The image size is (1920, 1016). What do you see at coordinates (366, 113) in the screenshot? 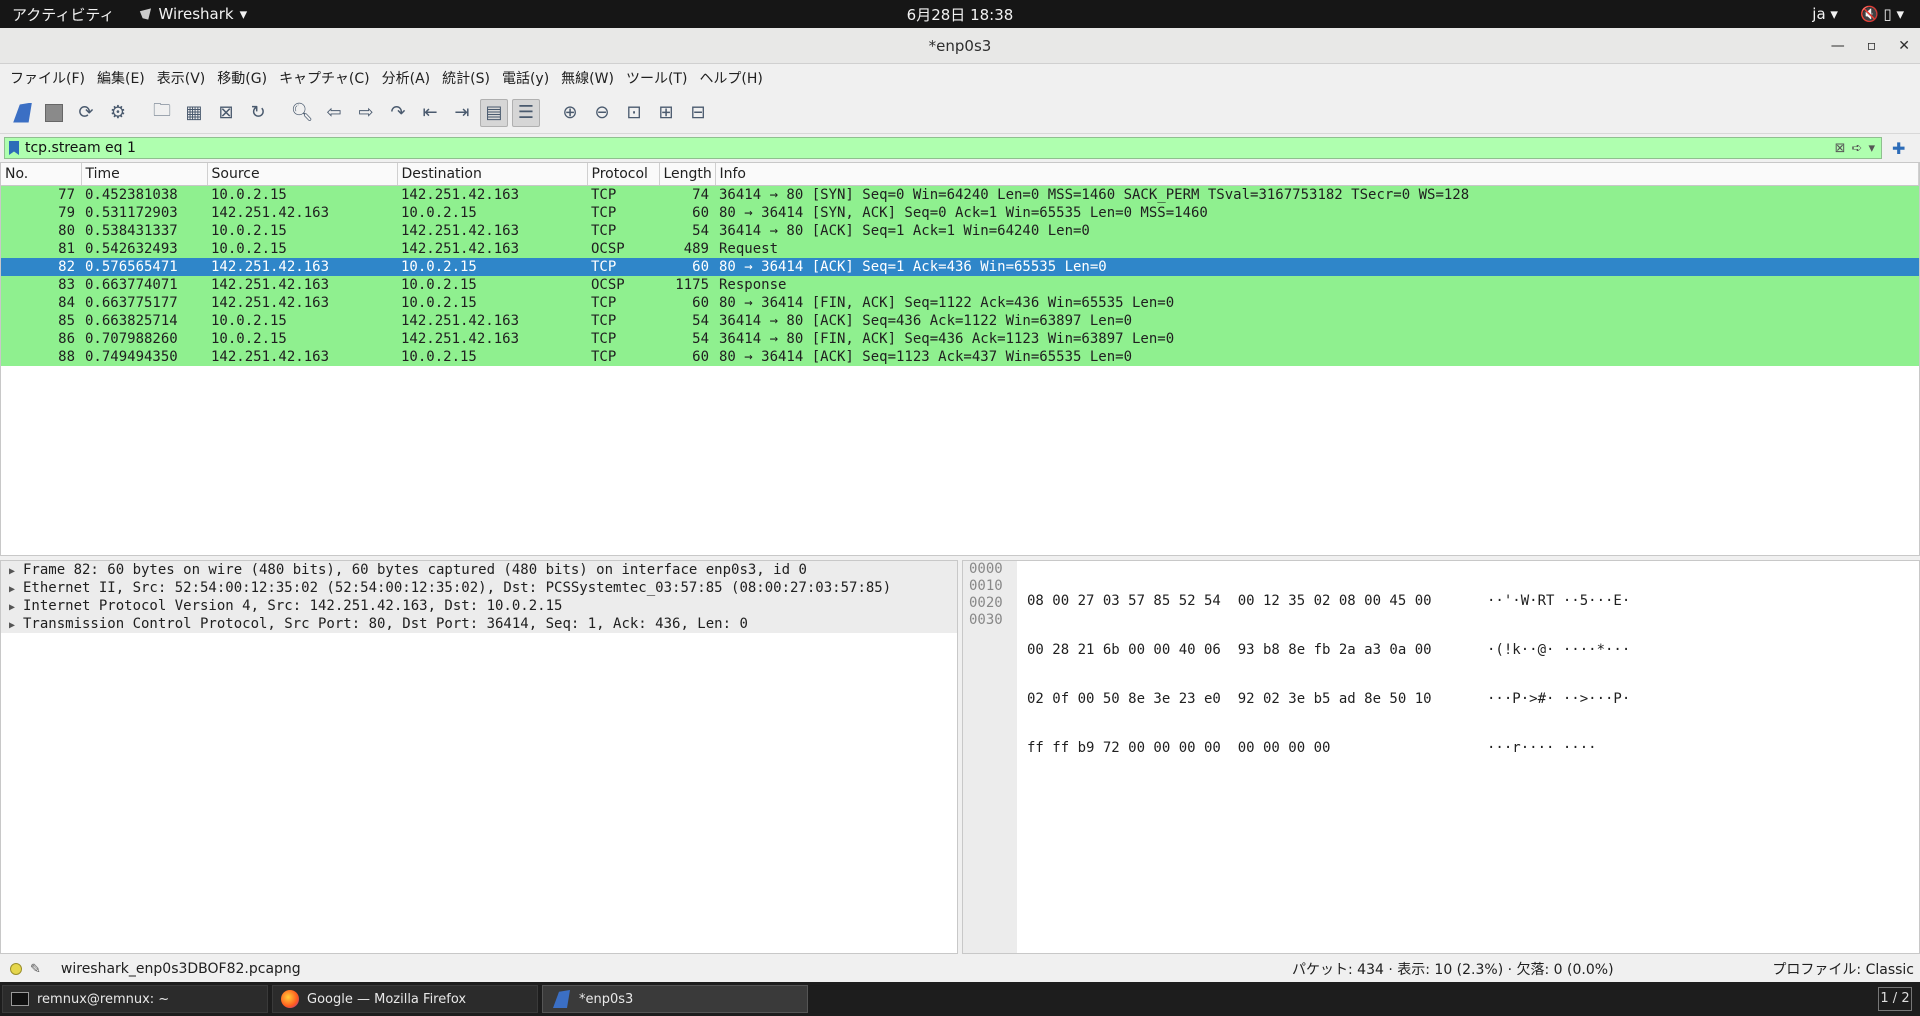
I see `go-forward-button: ⇨` at bounding box center [366, 113].